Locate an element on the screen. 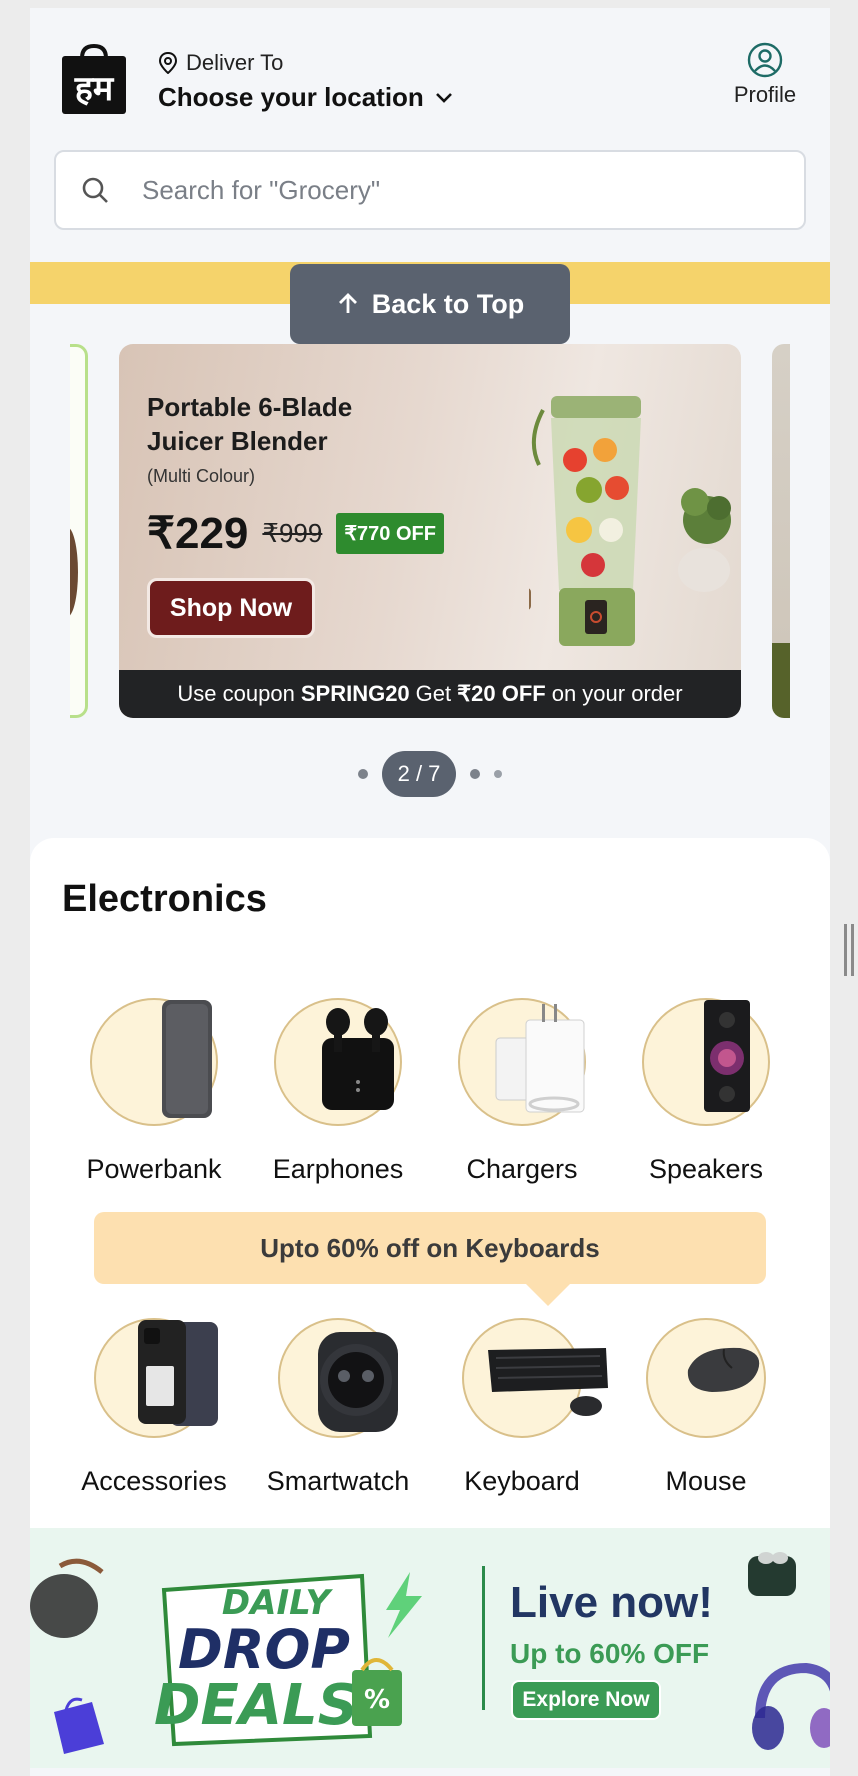  previous-banner-peek is located at coordinates (79, 531).